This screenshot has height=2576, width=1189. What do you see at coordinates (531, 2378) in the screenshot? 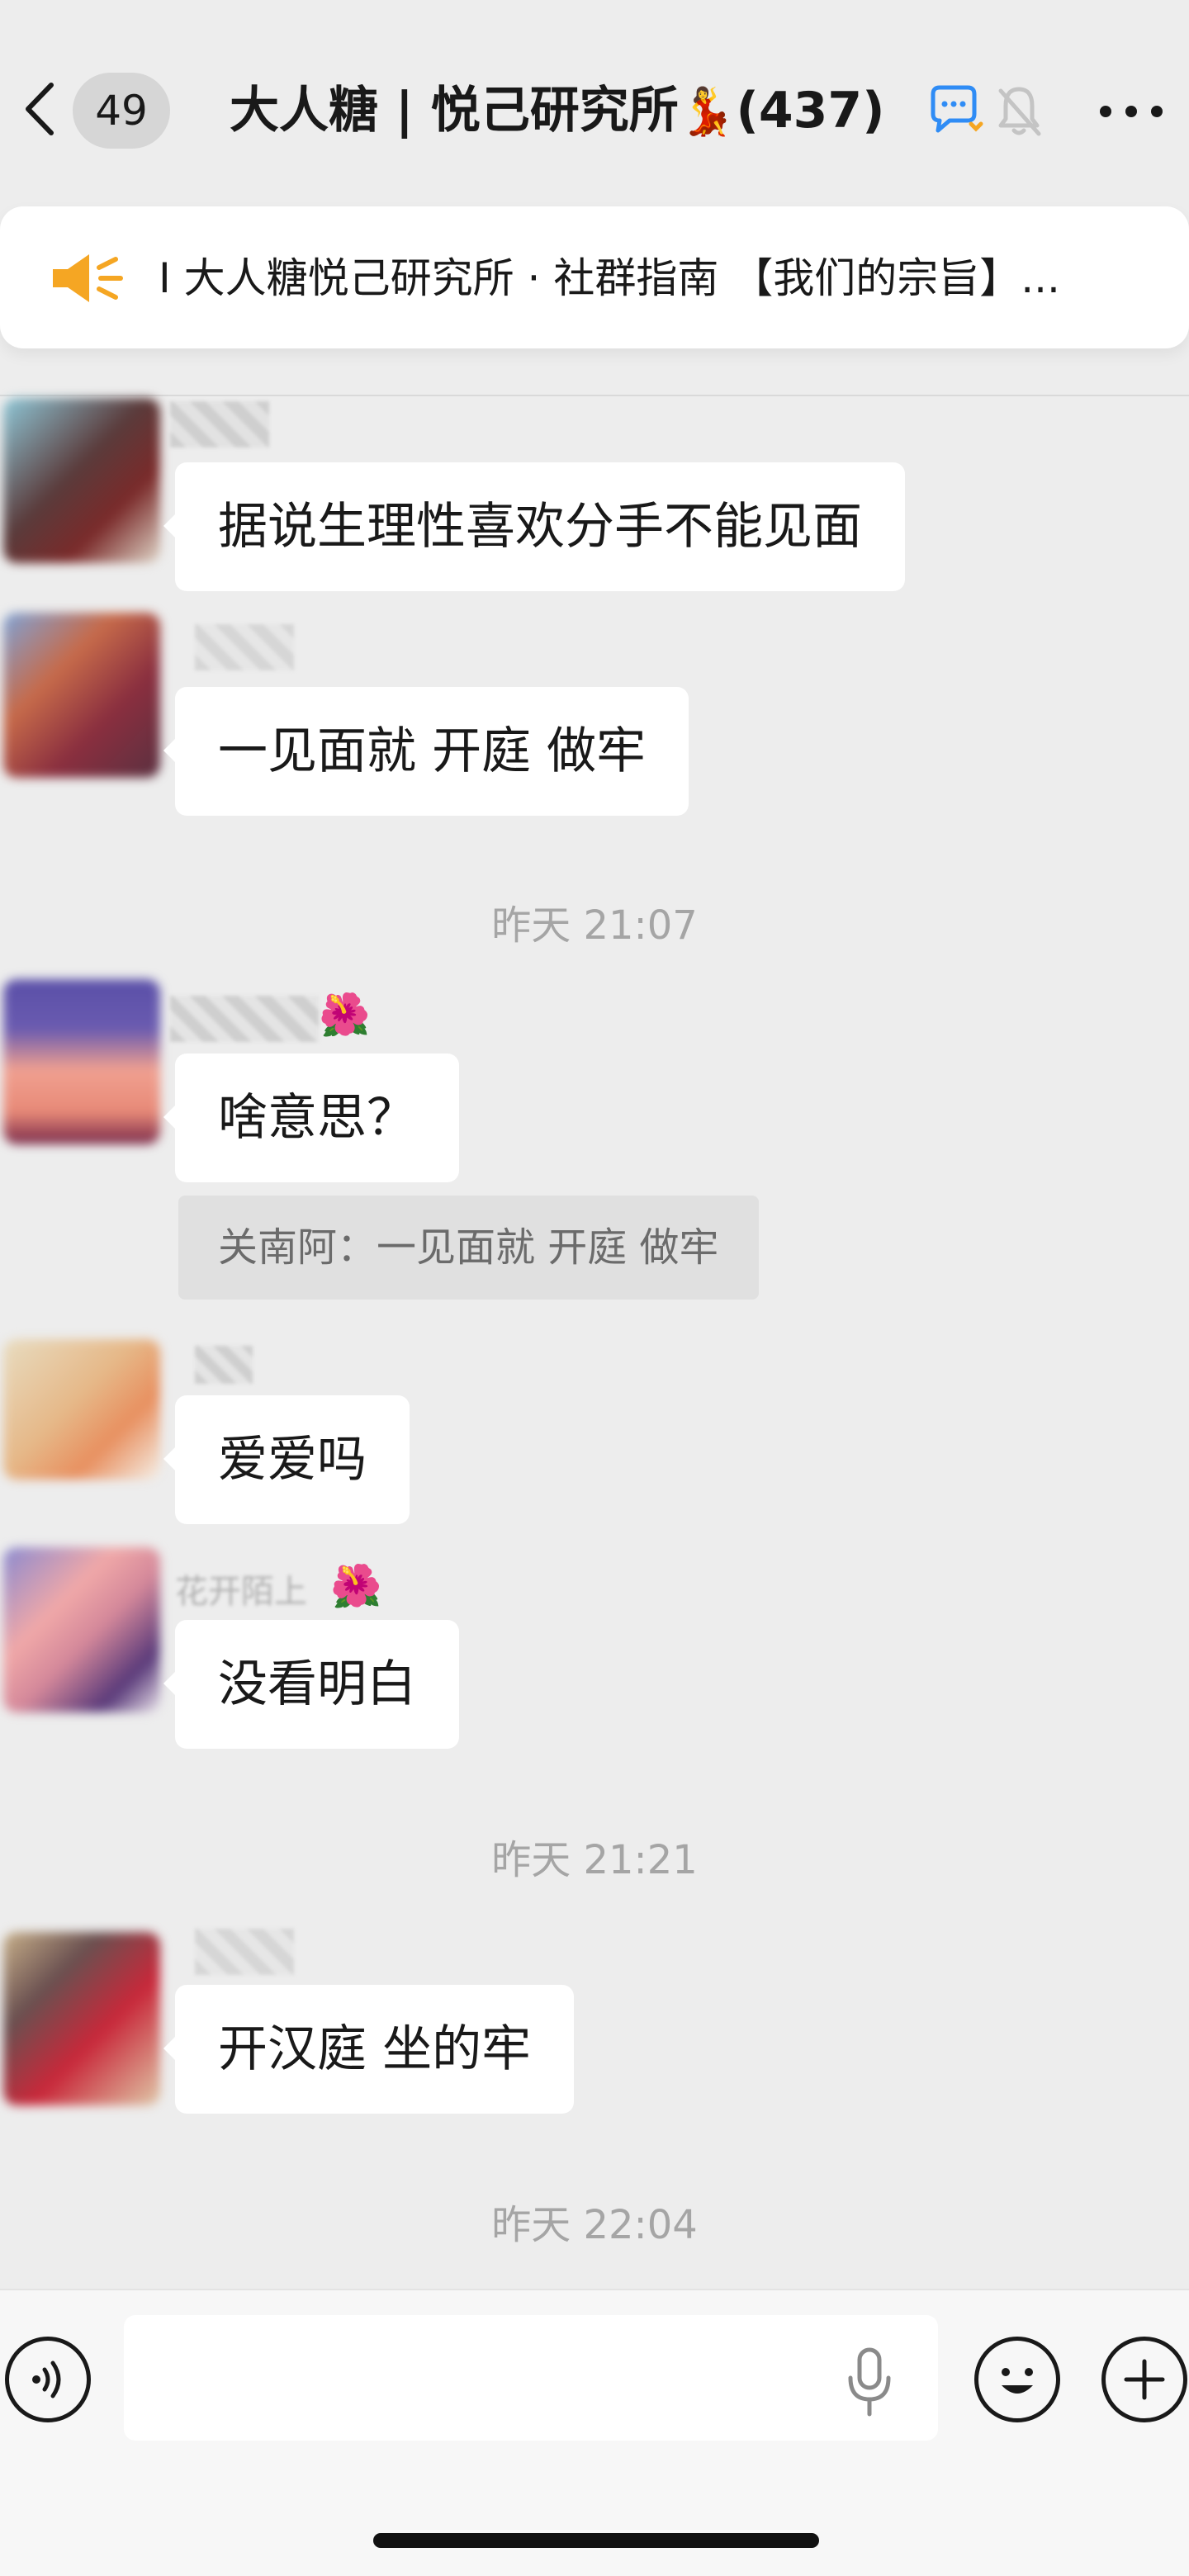
I see `message-input` at bounding box center [531, 2378].